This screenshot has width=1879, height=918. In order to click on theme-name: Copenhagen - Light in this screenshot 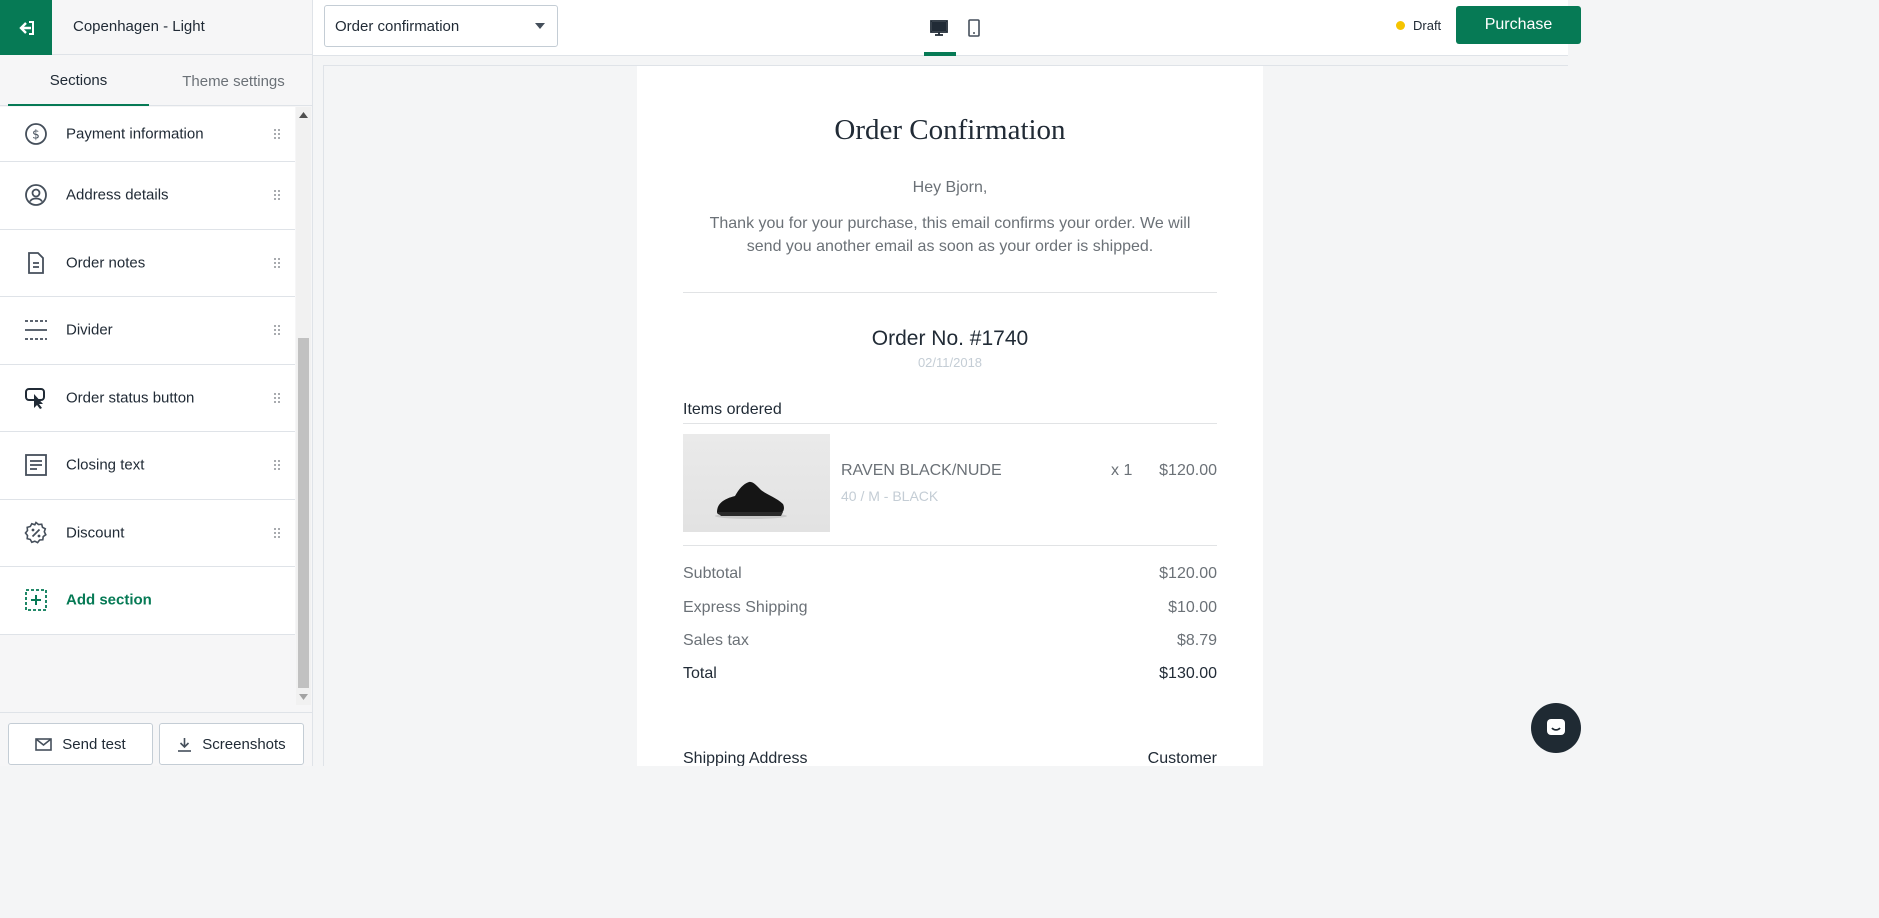, I will do `click(139, 26)`.